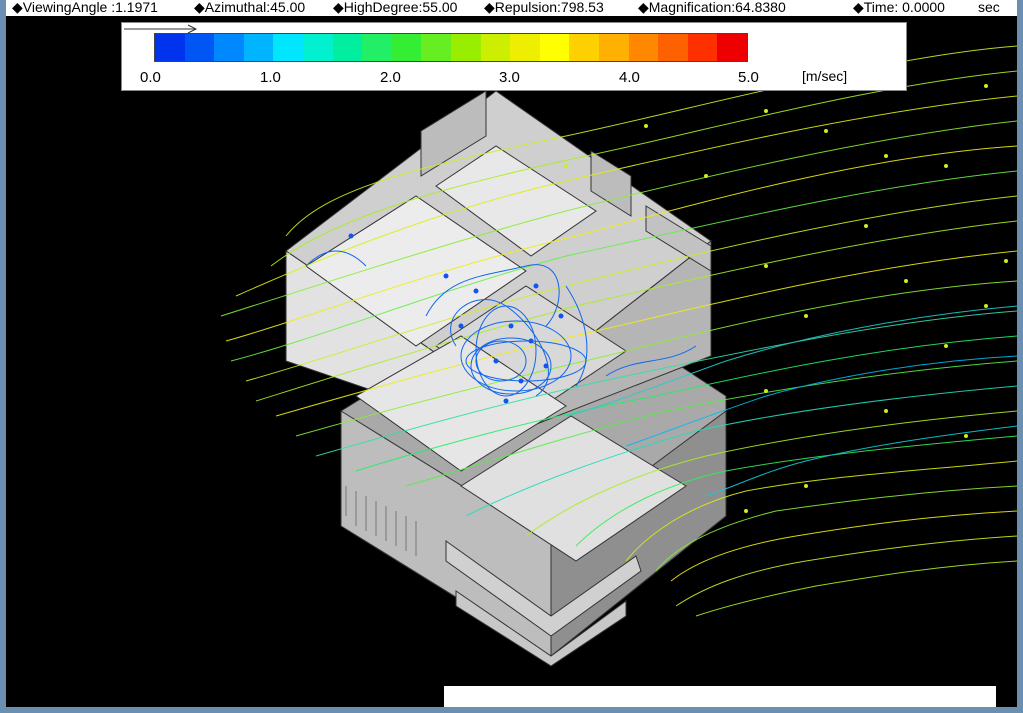 The image size is (1023, 713). What do you see at coordinates (712, 7) in the screenshot?
I see `magnification-readout: ◆Magnification:64.8380` at bounding box center [712, 7].